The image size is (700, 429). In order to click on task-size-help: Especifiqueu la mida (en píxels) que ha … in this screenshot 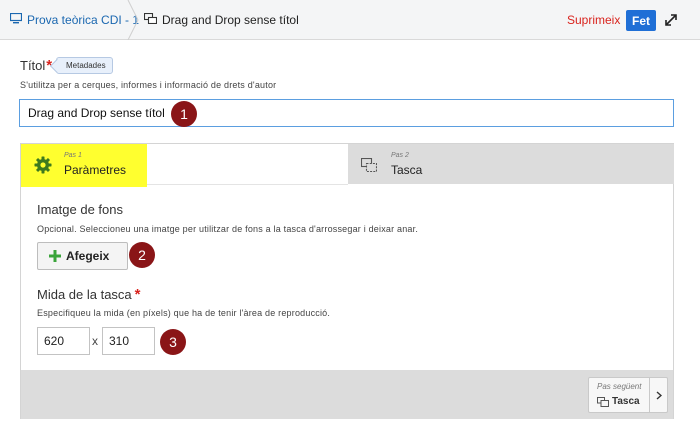, I will do `click(184, 313)`.